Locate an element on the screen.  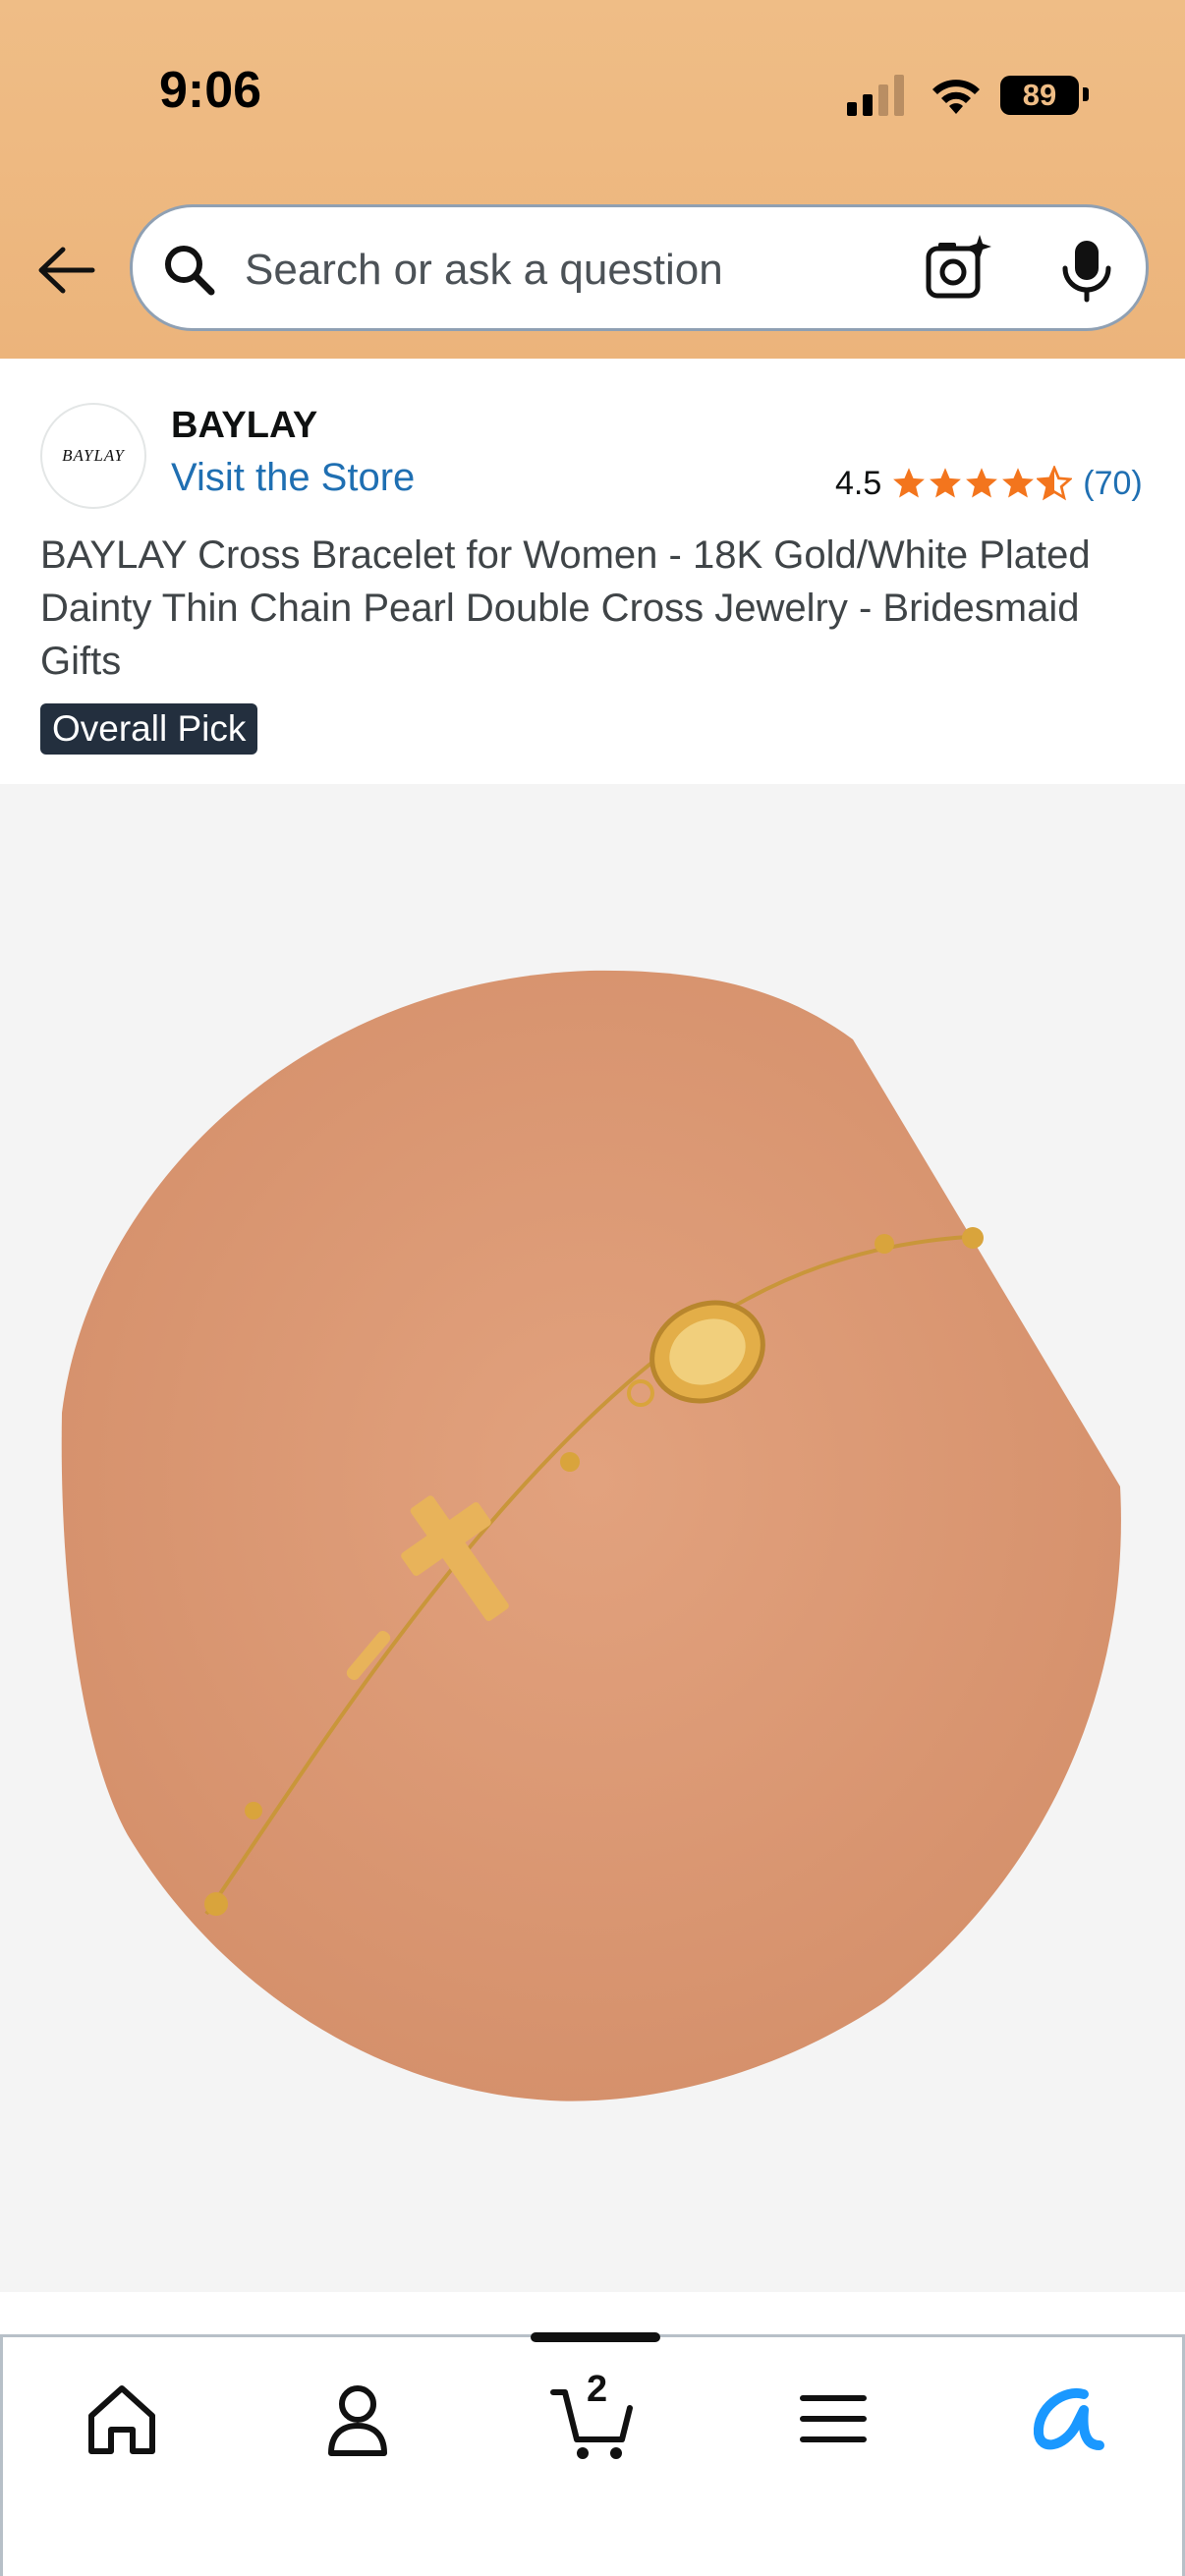
search-bar: Search or ask a question is located at coordinates (639, 267).